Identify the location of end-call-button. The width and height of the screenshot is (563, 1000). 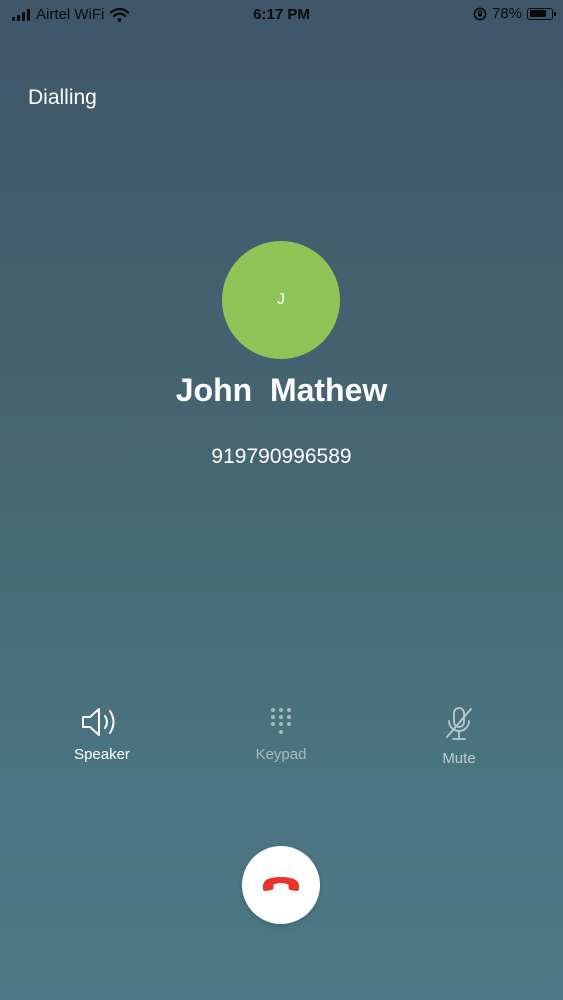
(281, 885).